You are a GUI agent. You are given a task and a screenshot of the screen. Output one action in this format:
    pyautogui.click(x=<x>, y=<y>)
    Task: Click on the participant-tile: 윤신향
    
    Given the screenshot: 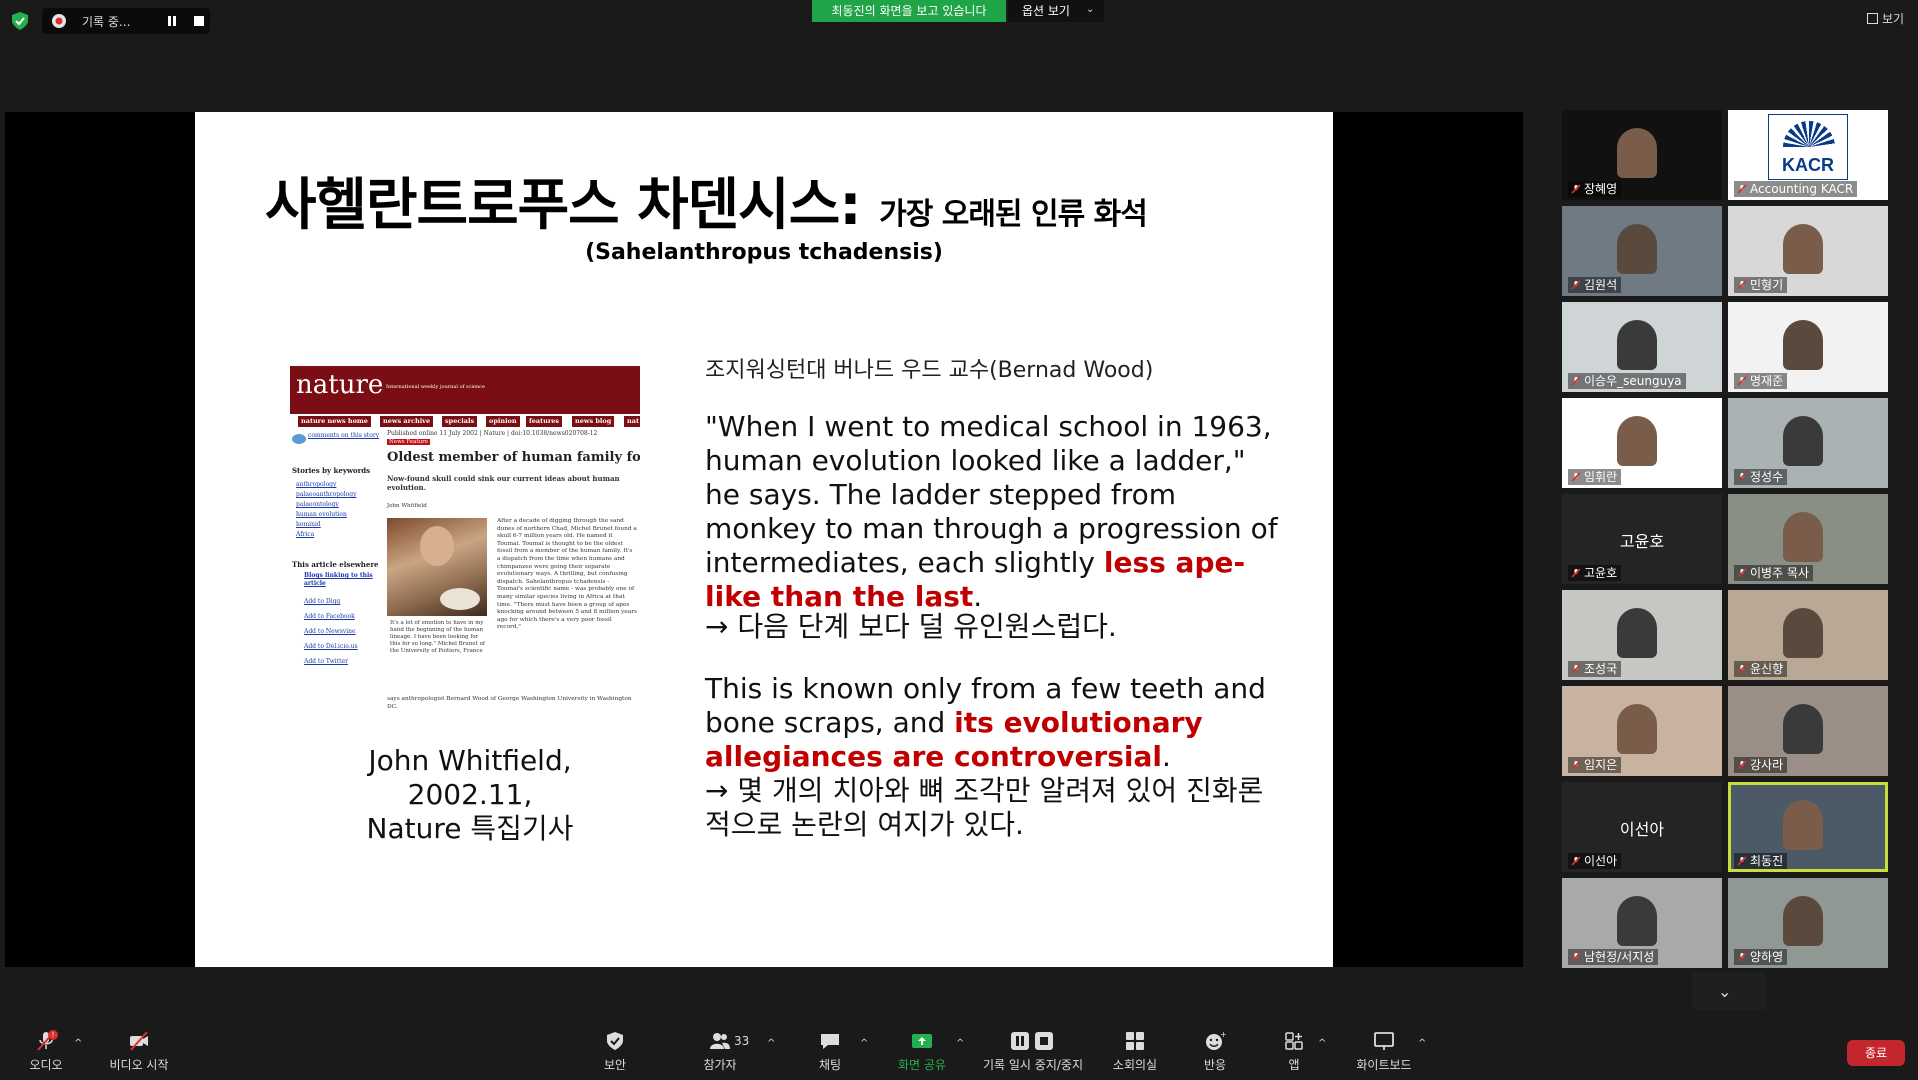 What is the action you would take?
    pyautogui.click(x=1808, y=635)
    